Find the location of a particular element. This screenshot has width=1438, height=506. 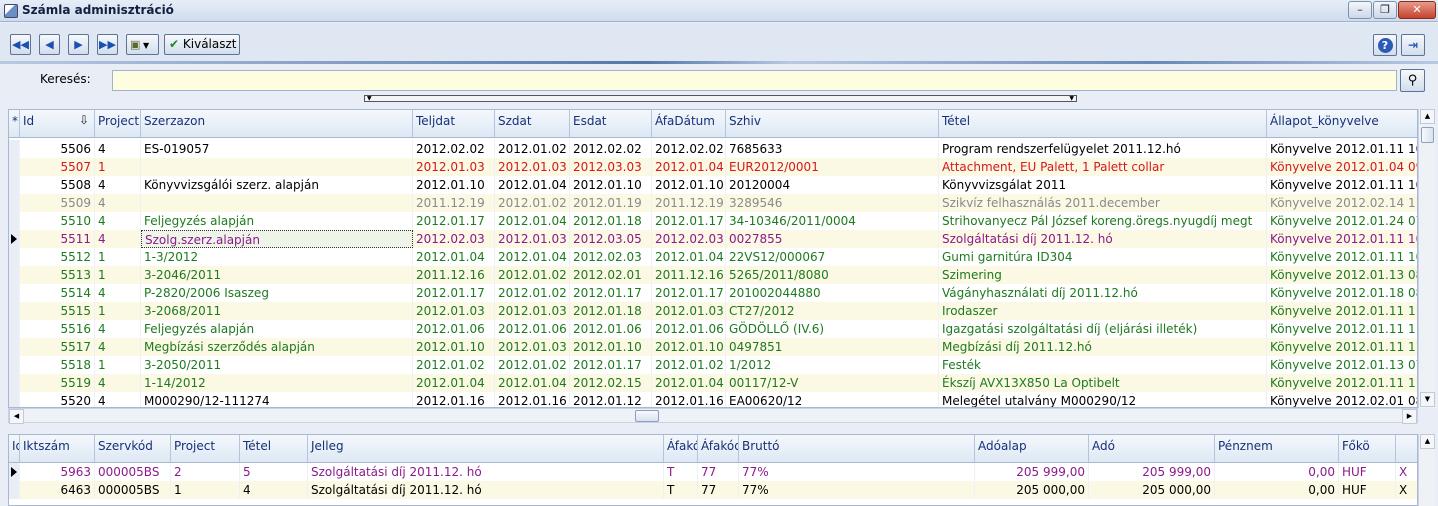

cell-szerzazon: M000290/12-111274 is located at coordinates (277, 399).